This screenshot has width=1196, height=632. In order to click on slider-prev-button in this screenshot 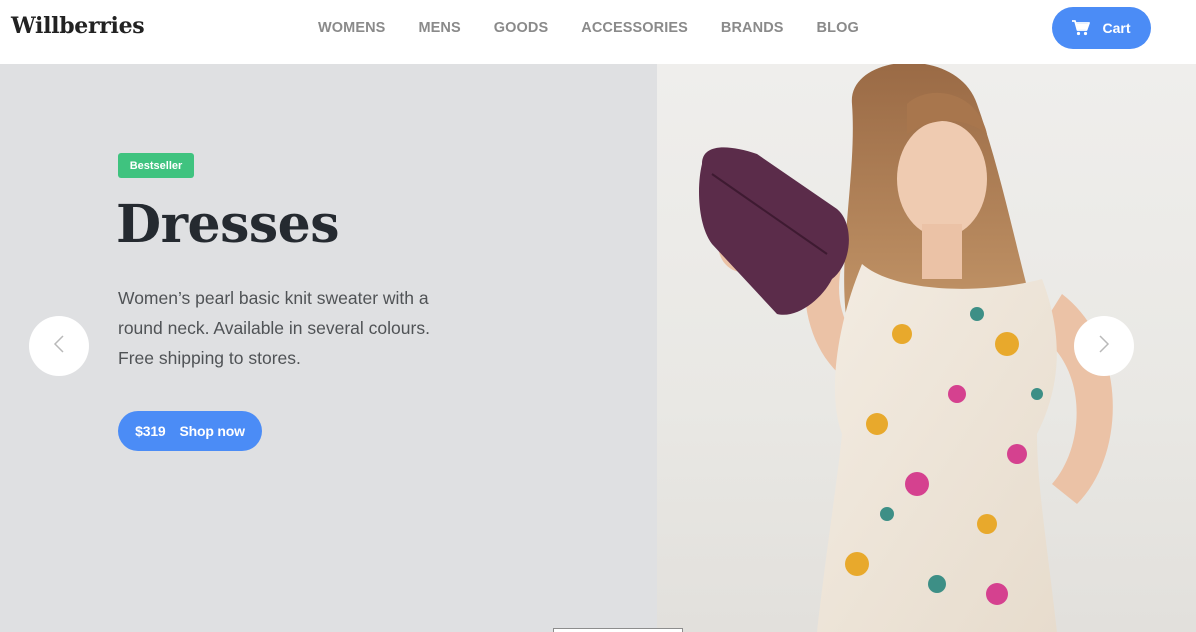, I will do `click(59, 346)`.